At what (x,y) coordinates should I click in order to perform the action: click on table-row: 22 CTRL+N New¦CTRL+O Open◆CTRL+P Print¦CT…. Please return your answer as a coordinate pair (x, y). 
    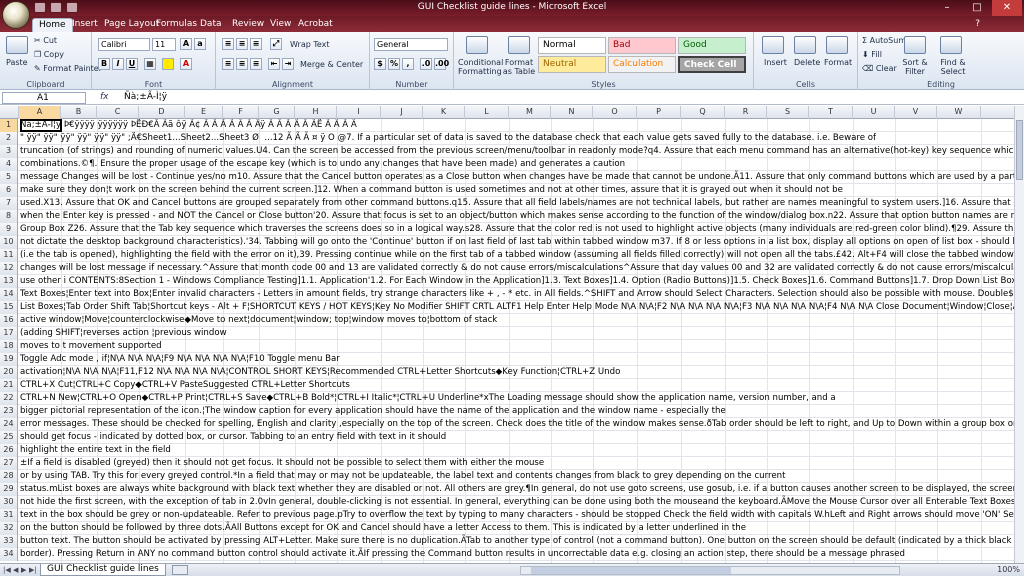
    Looking at the image, I should click on (512, 398).